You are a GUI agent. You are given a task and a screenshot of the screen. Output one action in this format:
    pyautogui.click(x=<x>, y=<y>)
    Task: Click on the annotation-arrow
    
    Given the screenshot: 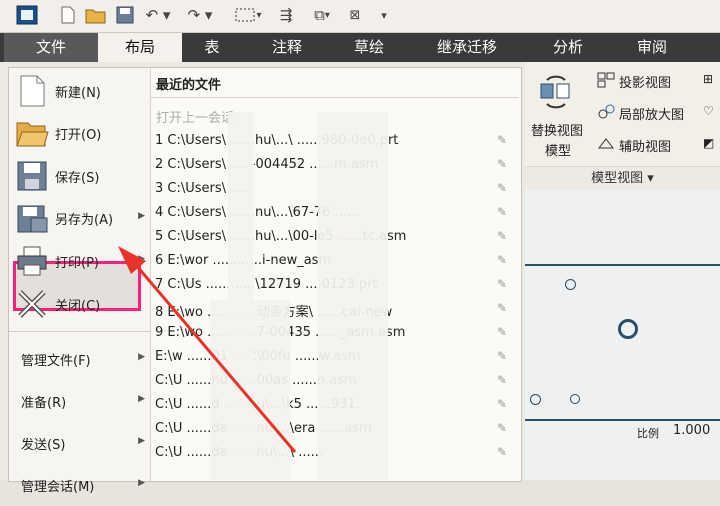 What is the action you would take?
    pyautogui.click(x=207, y=349)
    